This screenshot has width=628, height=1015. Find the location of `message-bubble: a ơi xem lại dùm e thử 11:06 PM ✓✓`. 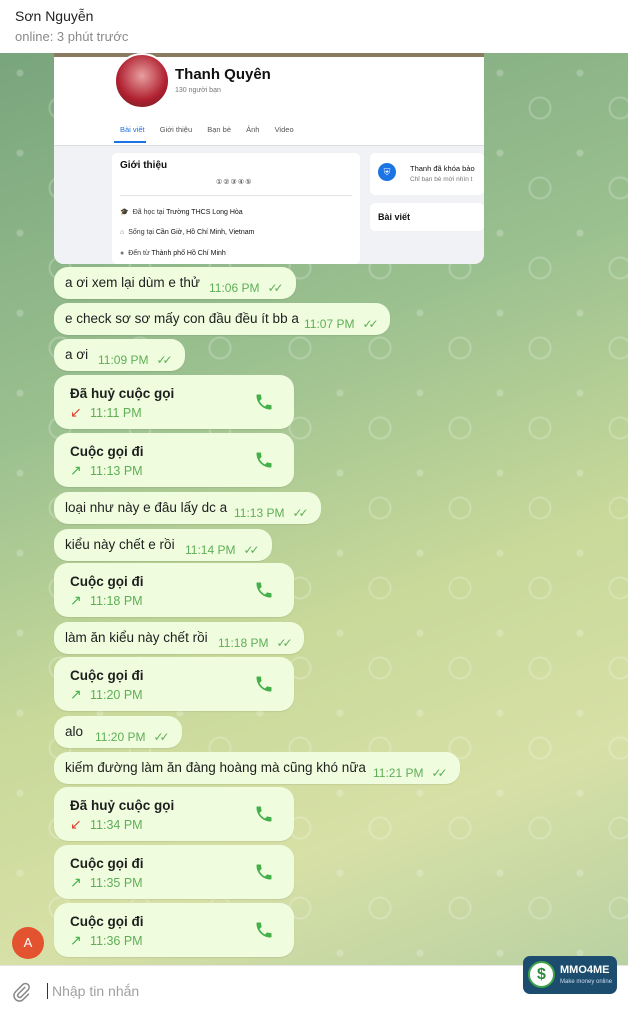

message-bubble: a ơi xem lại dùm e thử 11:06 PM ✓✓ is located at coordinates (175, 283).